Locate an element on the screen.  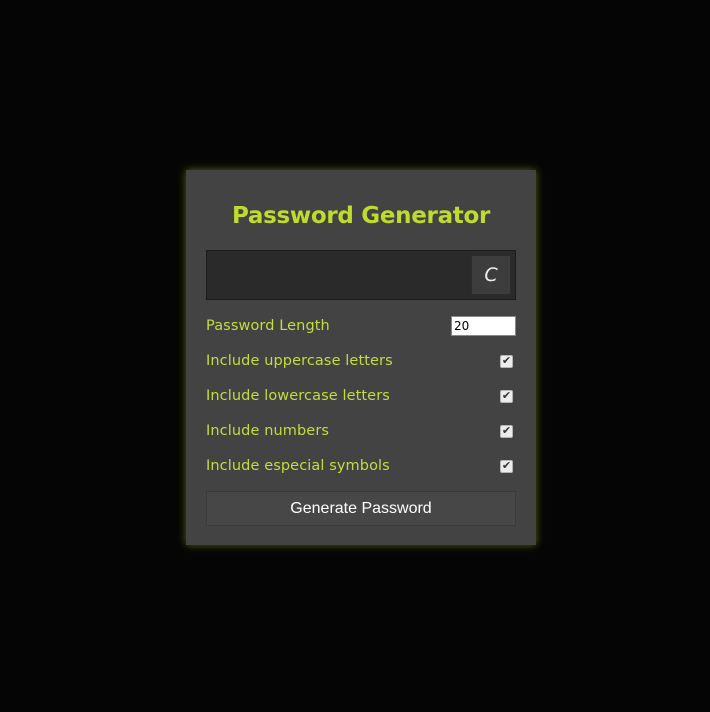
lowercase-label: Include lowercase letters is located at coordinates (298, 396).